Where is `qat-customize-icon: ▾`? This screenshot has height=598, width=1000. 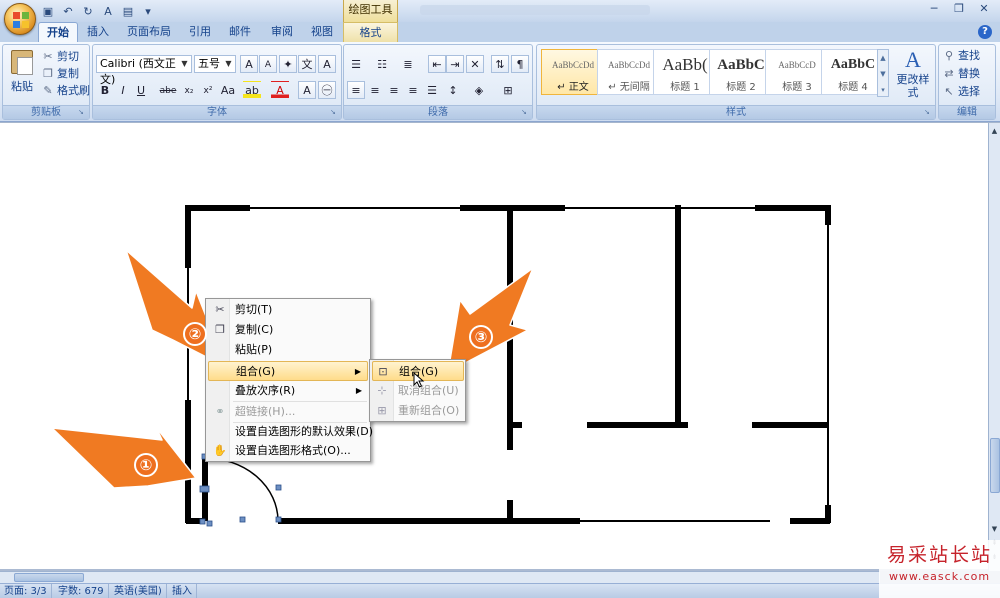 qat-customize-icon: ▾ is located at coordinates (148, 11).